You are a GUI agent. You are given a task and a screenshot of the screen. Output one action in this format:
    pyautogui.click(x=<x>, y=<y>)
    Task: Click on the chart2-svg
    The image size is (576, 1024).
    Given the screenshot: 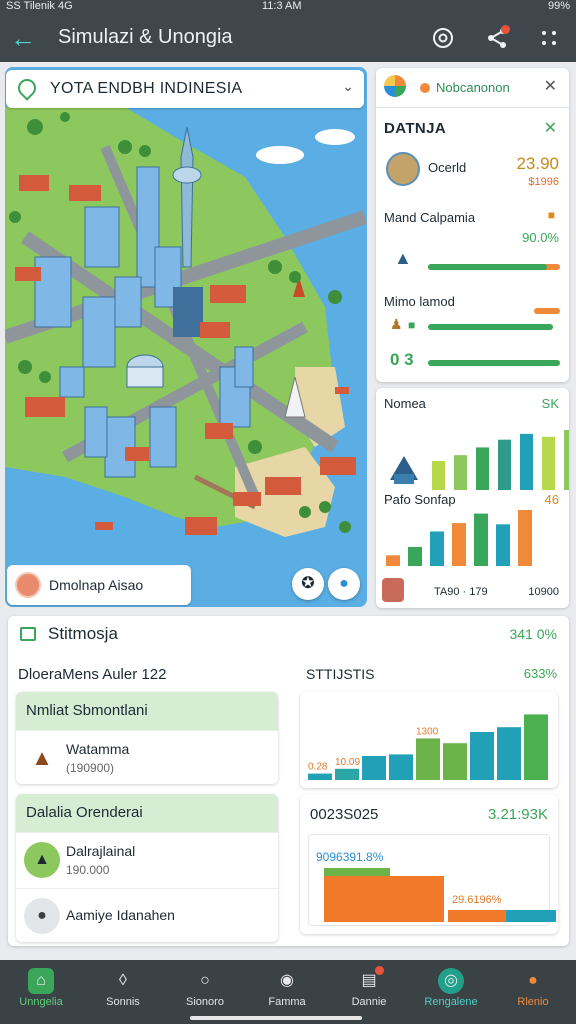 What is the action you would take?
    pyautogui.click(x=459, y=538)
    